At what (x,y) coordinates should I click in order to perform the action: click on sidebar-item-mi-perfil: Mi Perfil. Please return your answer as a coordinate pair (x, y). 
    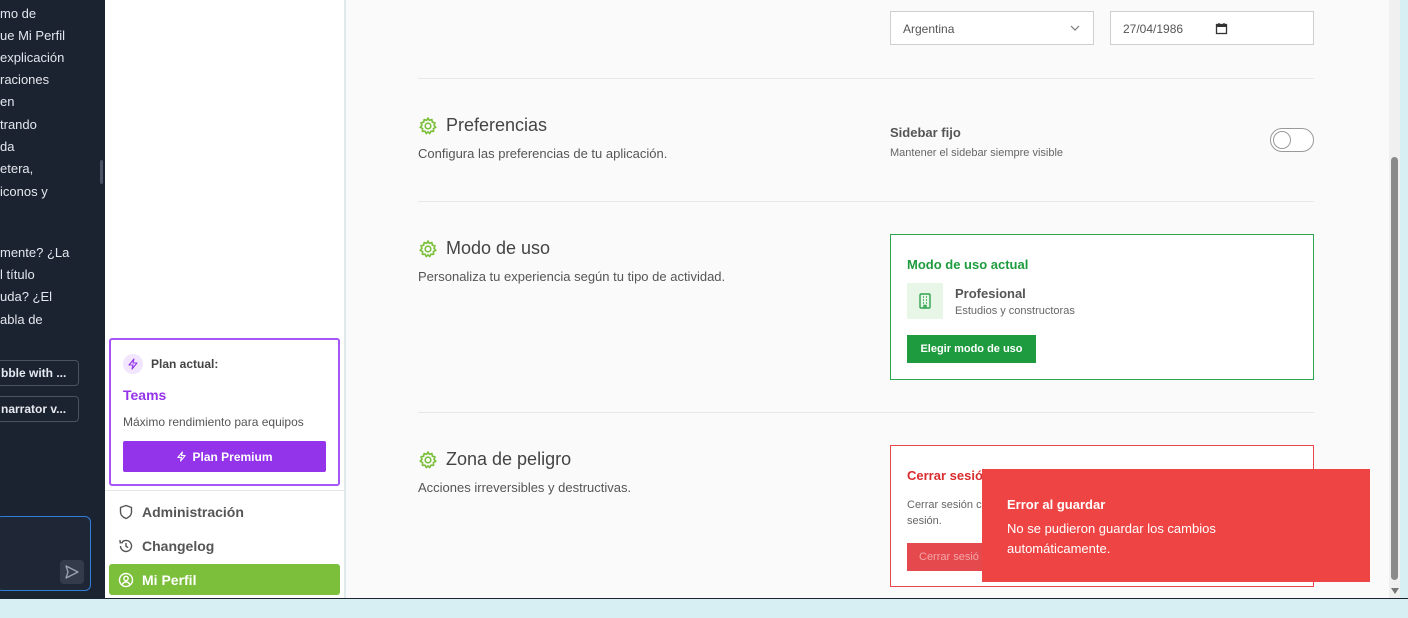
    Looking at the image, I should click on (224, 579).